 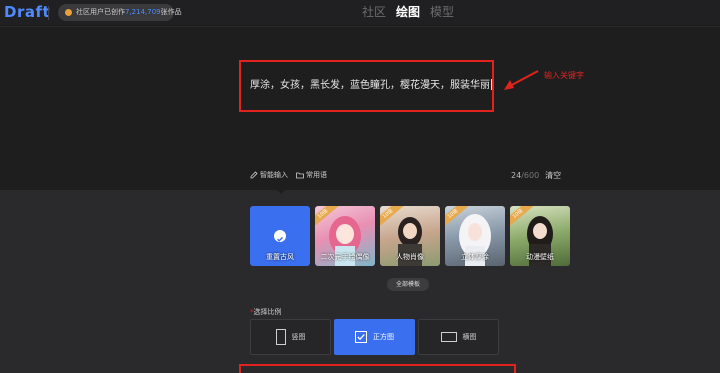 What do you see at coordinates (516, 175) in the screenshot?
I see `char-count: 24` at bounding box center [516, 175].